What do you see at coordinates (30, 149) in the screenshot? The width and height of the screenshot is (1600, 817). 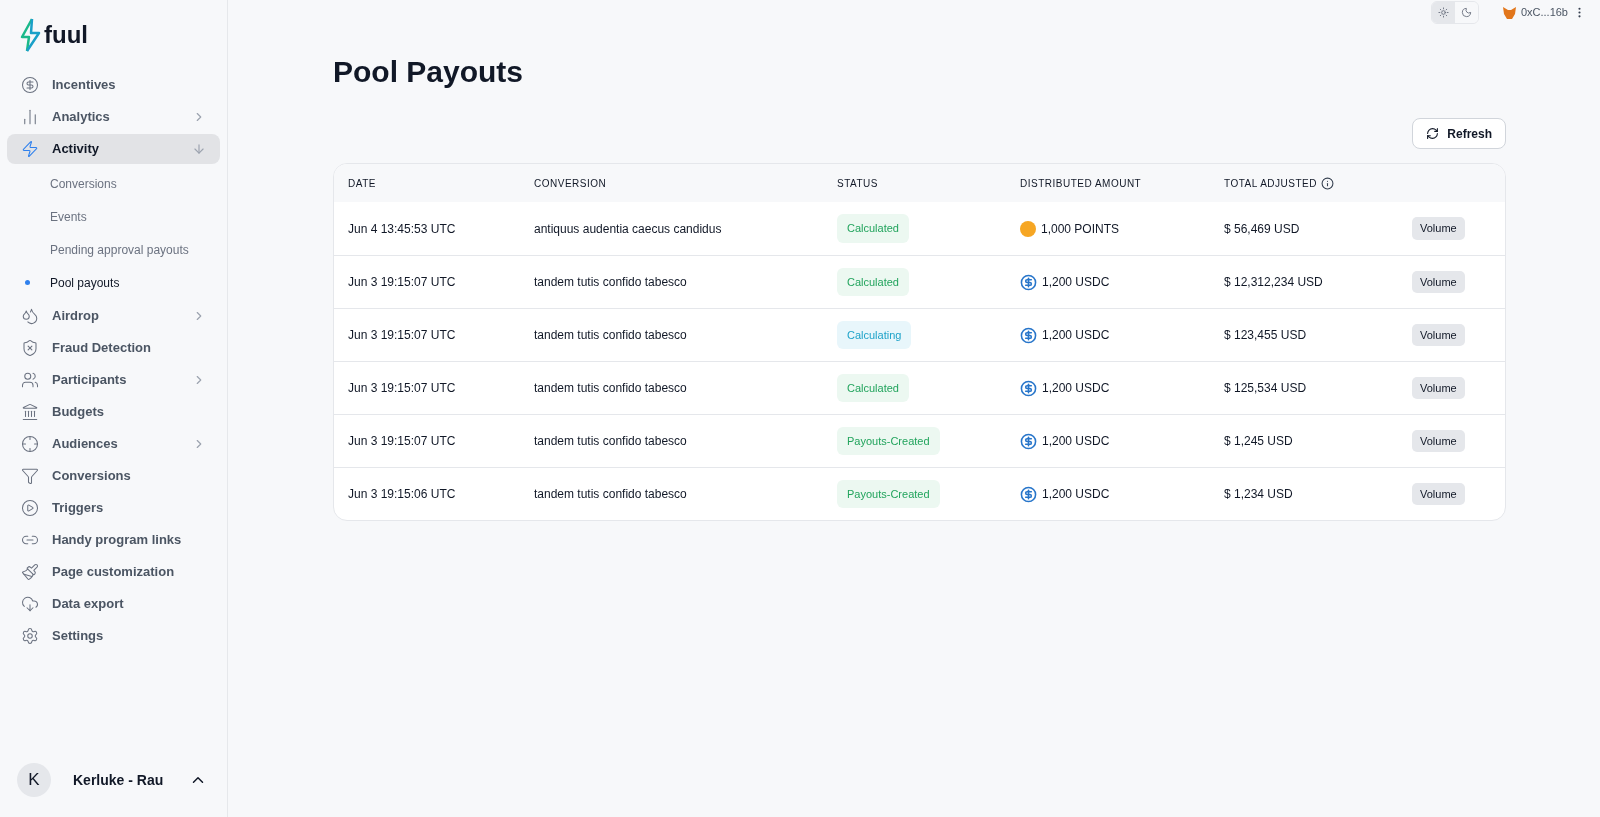 I see `lightning-icon` at bounding box center [30, 149].